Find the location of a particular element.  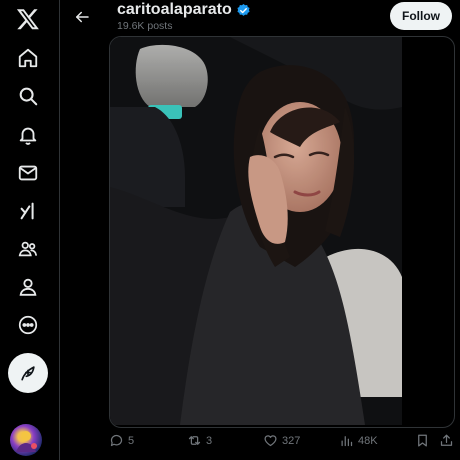

grok-icon is located at coordinates (28, 211).